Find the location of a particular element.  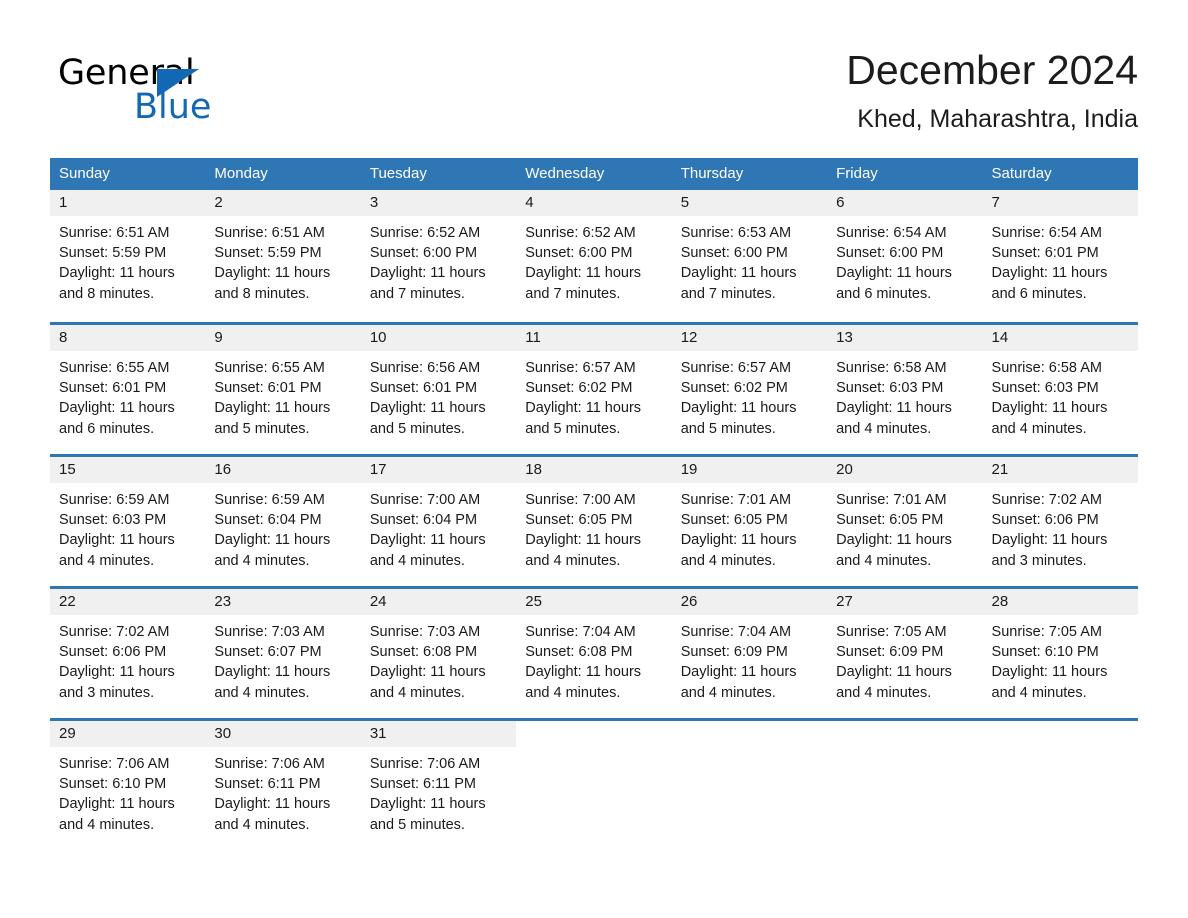

day-detail-line: Sunrise: 6:55 AM is located at coordinates (114, 368).